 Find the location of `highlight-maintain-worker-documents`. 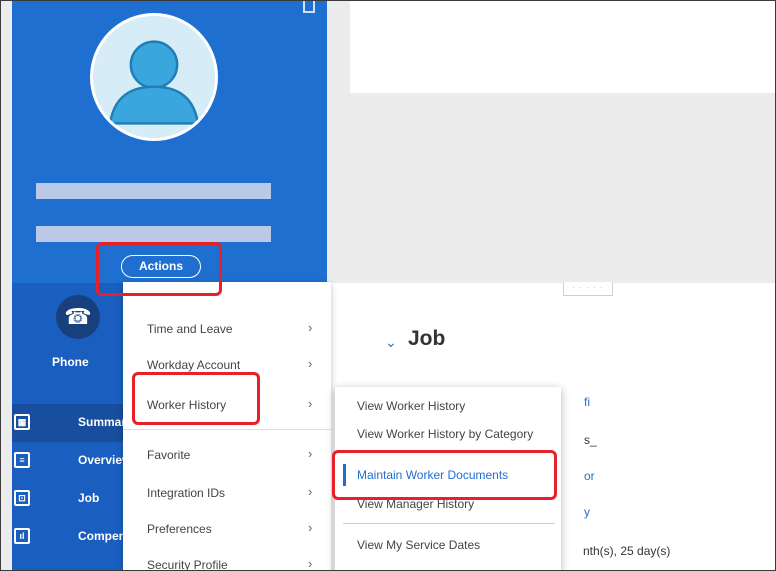

highlight-maintain-worker-documents is located at coordinates (444, 475).